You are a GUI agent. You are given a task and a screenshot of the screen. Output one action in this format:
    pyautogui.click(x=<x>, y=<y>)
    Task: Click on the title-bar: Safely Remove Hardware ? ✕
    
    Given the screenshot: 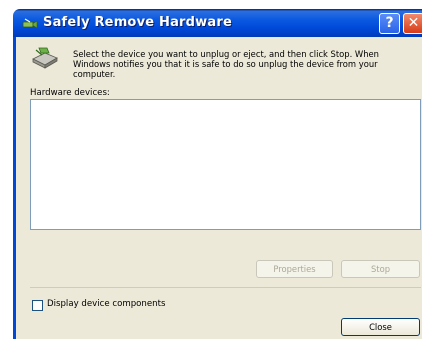 What is the action you would take?
    pyautogui.click(x=217, y=23)
    